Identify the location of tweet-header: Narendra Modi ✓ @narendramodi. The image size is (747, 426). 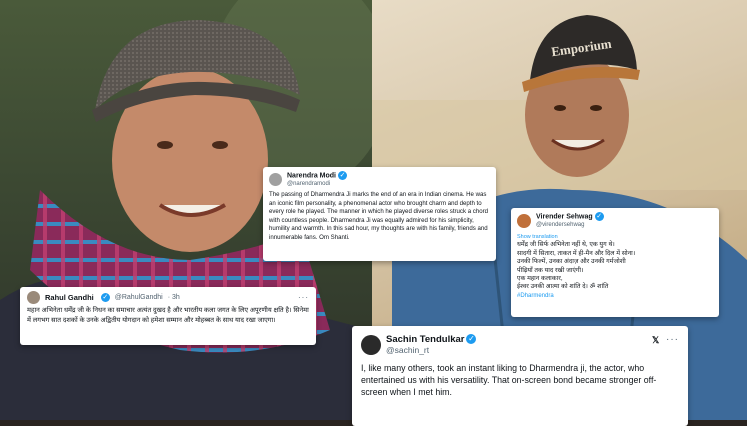
(379, 179).